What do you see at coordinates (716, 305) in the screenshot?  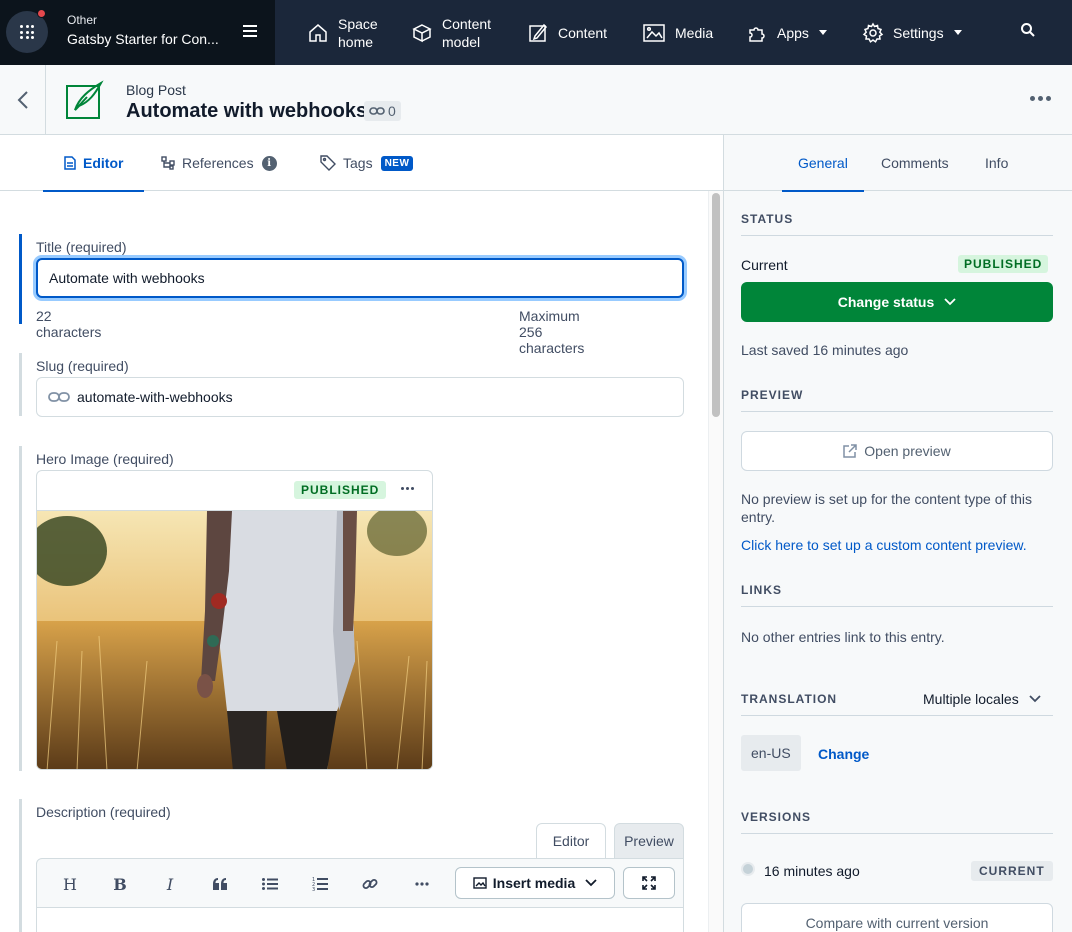 I see `scrollbar-thumb` at bounding box center [716, 305].